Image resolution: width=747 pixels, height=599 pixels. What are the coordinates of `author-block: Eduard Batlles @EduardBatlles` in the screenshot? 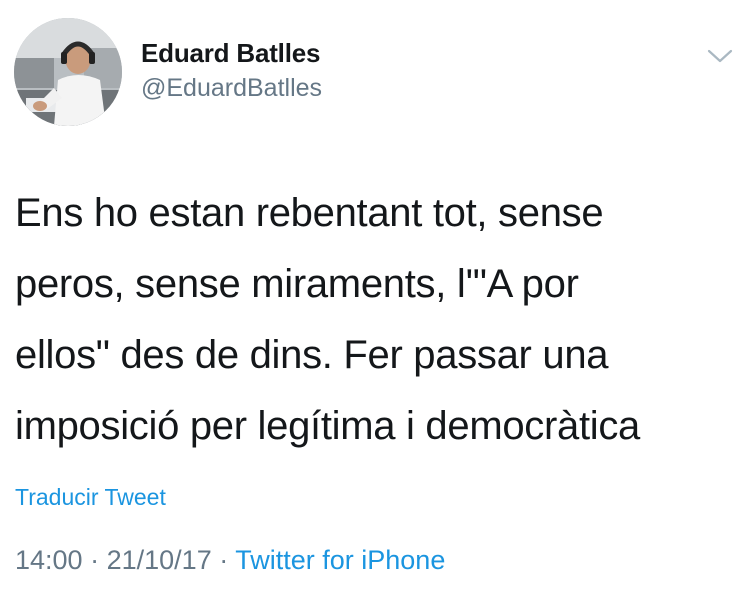 It's located at (231, 71).